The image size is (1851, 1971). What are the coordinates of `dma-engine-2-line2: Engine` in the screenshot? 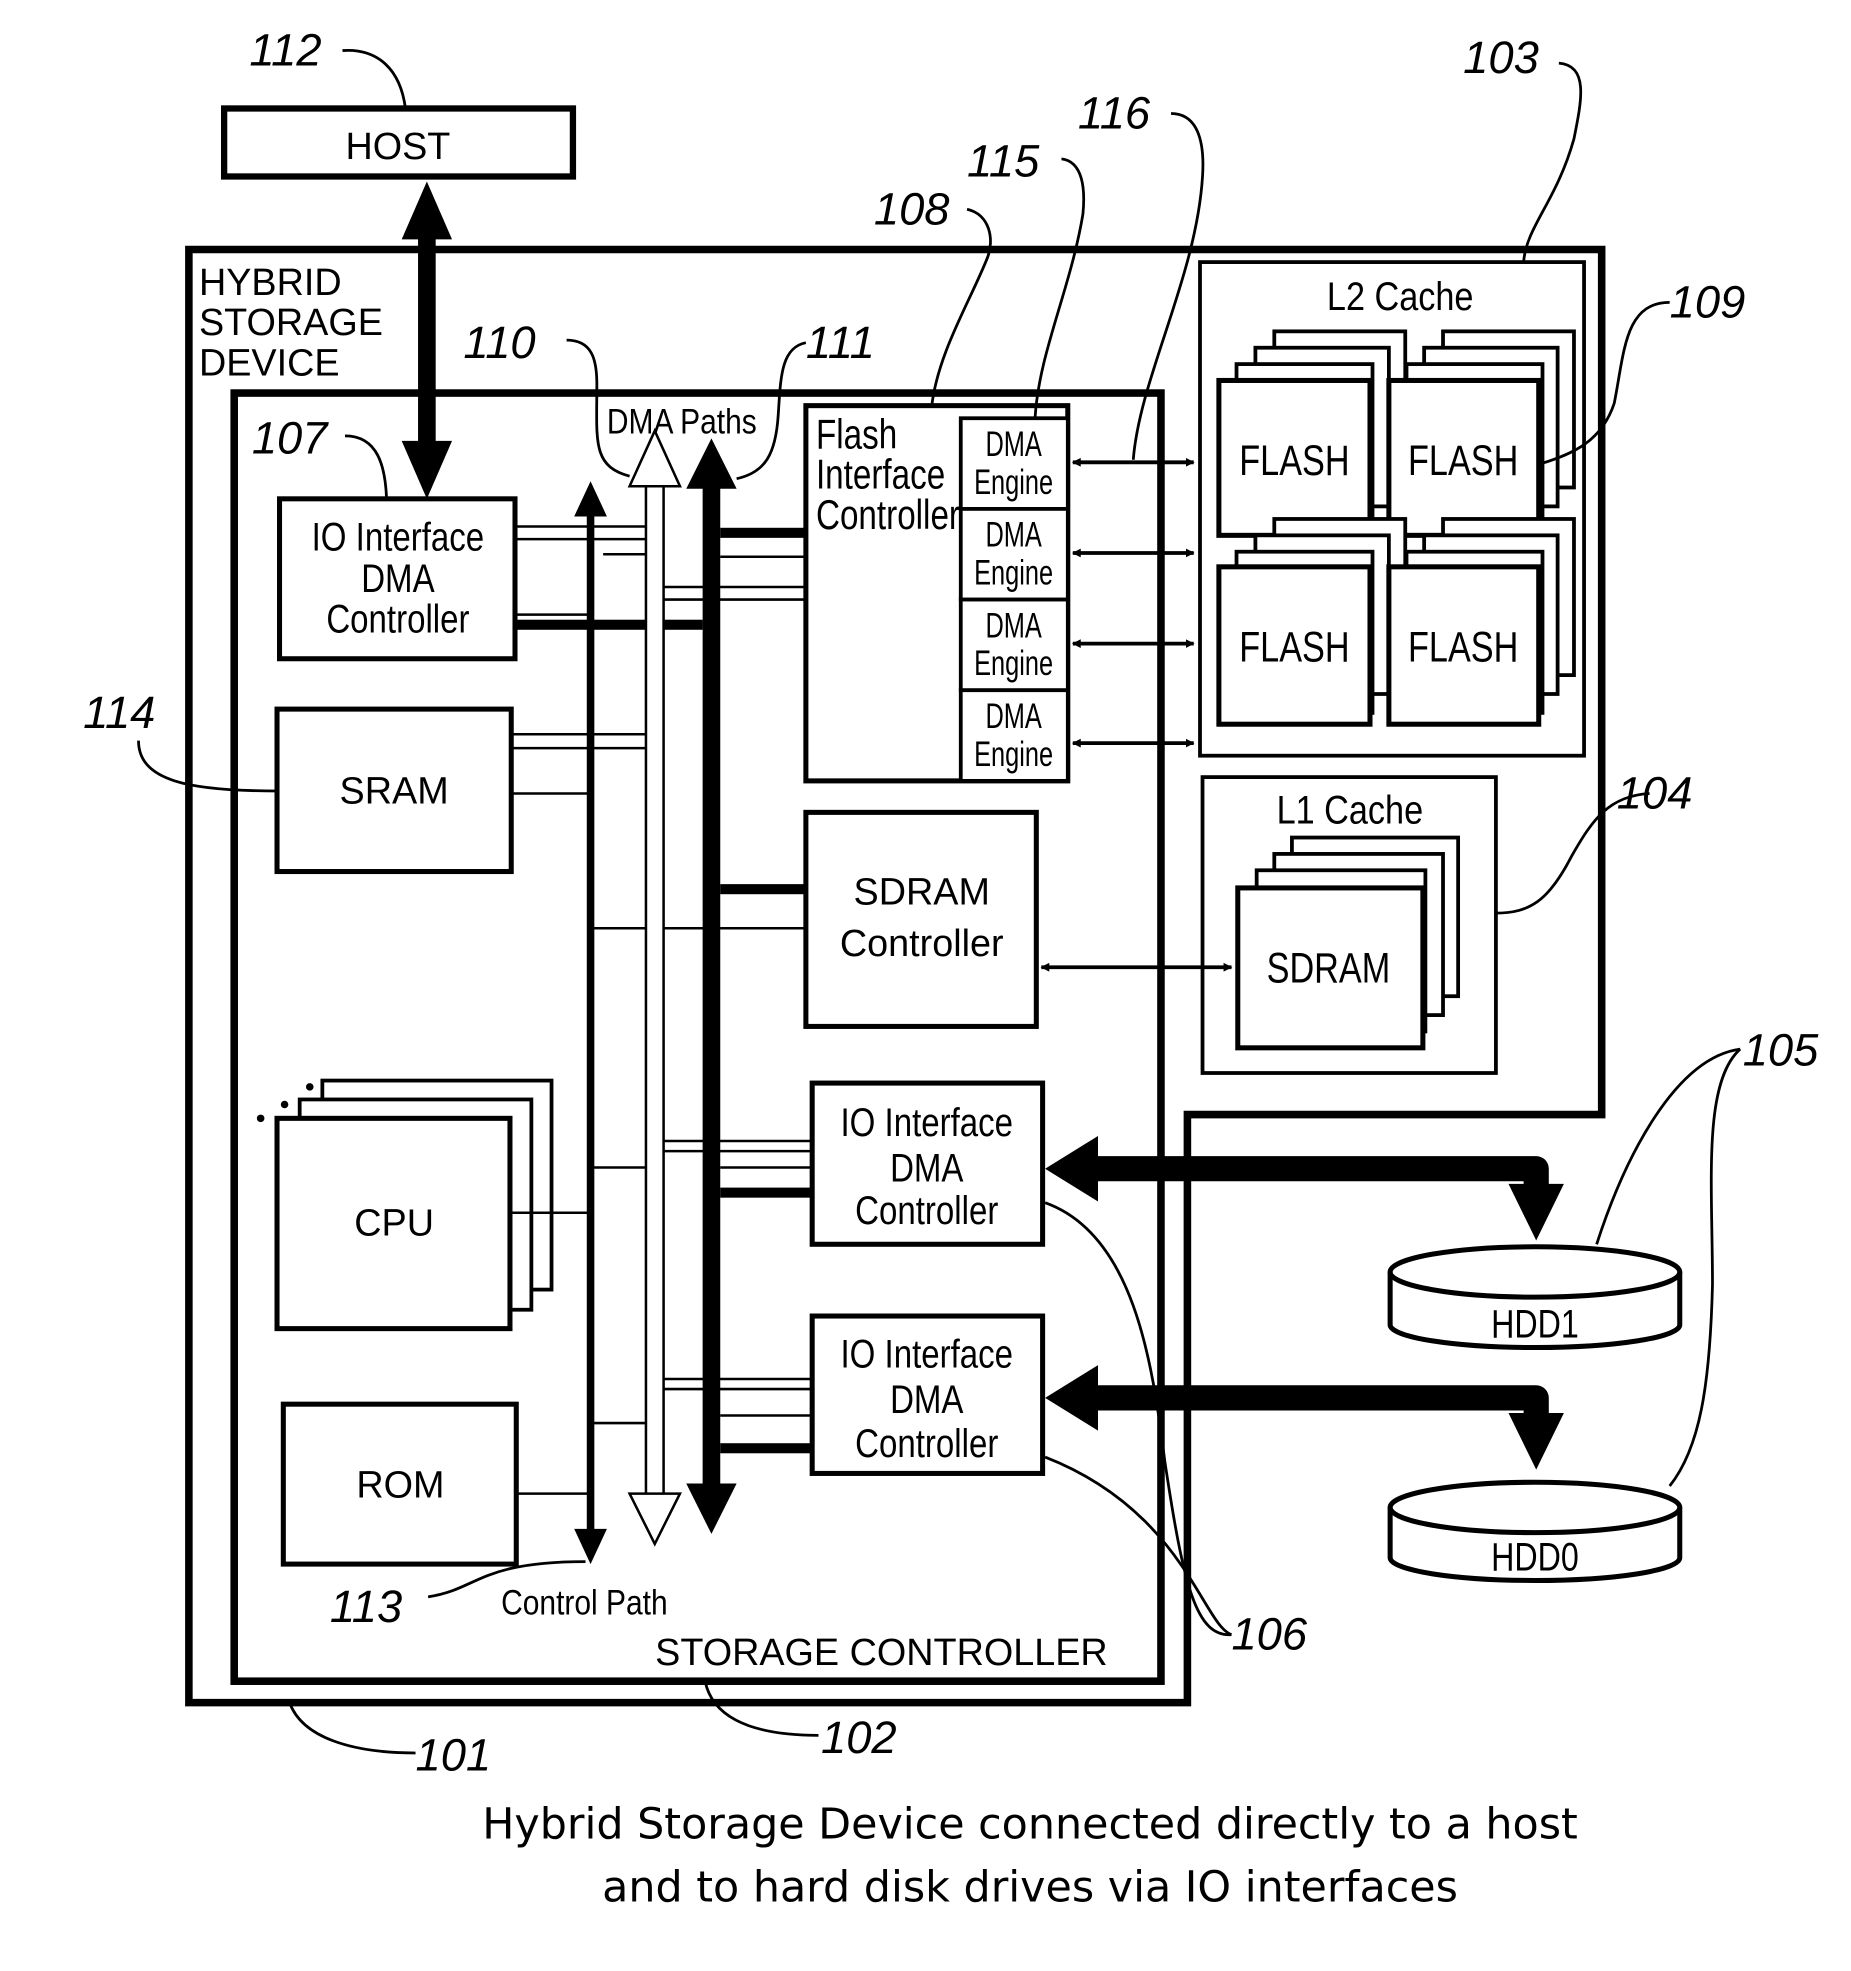 It's located at (1013, 572).